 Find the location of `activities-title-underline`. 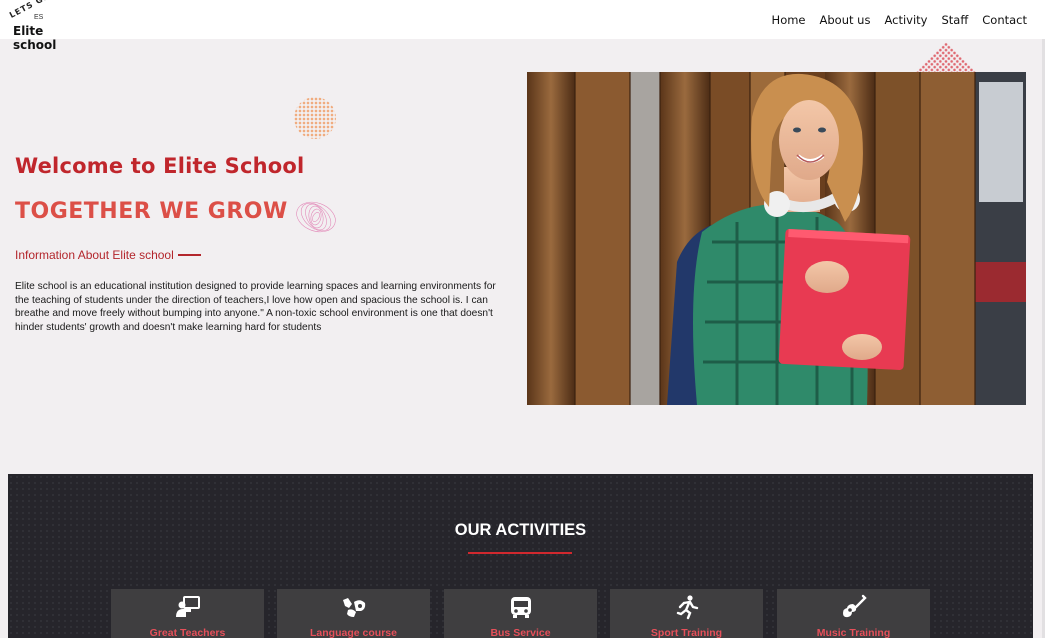

activities-title-underline is located at coordinates (520, 553).